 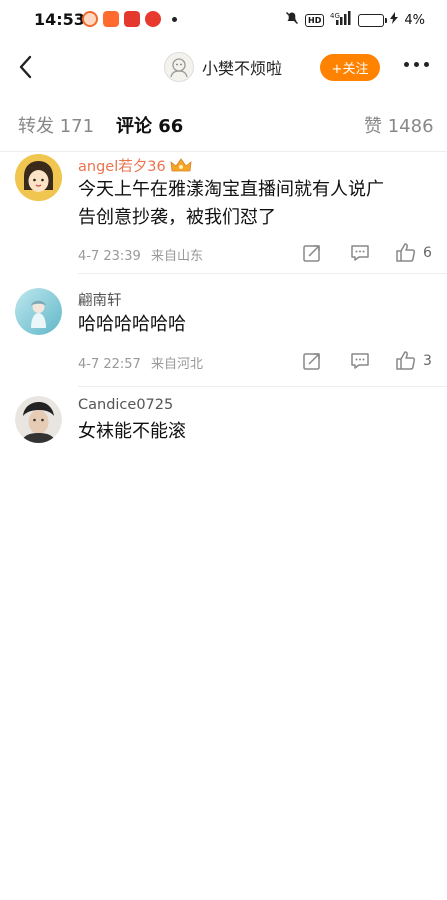 I want to click on comment-location: 来自山东, so click(x=176, y=256).